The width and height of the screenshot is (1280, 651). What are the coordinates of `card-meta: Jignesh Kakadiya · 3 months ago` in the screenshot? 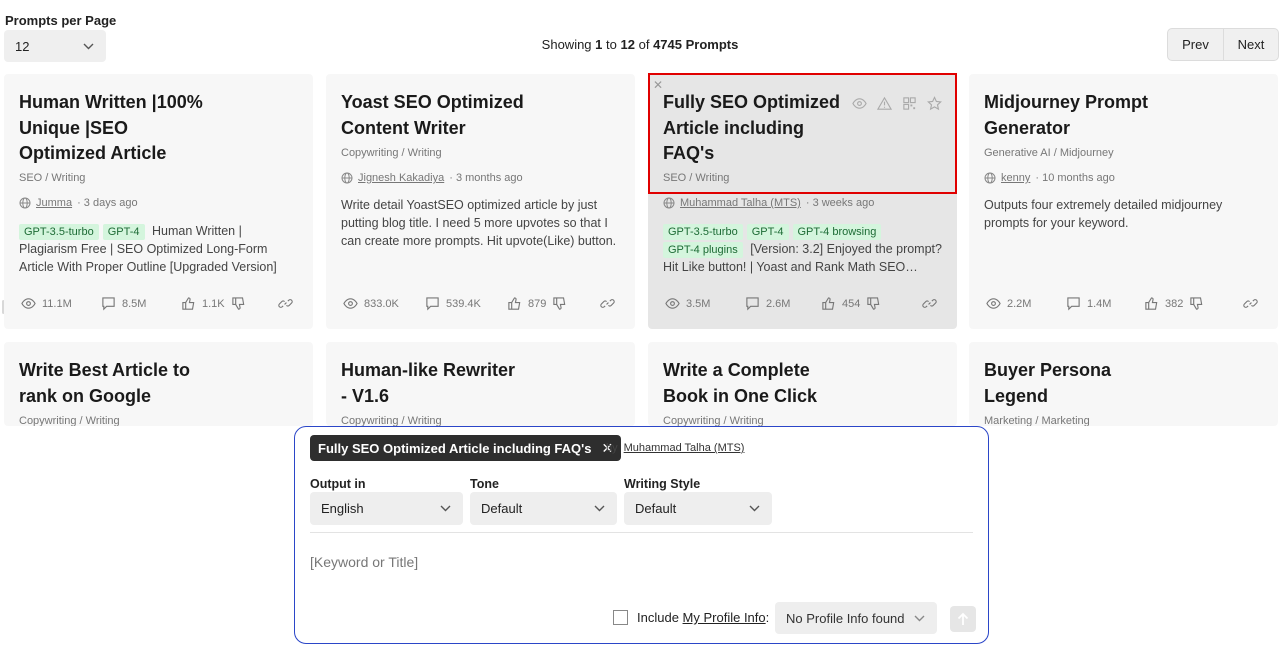 It's located at (432, 178).